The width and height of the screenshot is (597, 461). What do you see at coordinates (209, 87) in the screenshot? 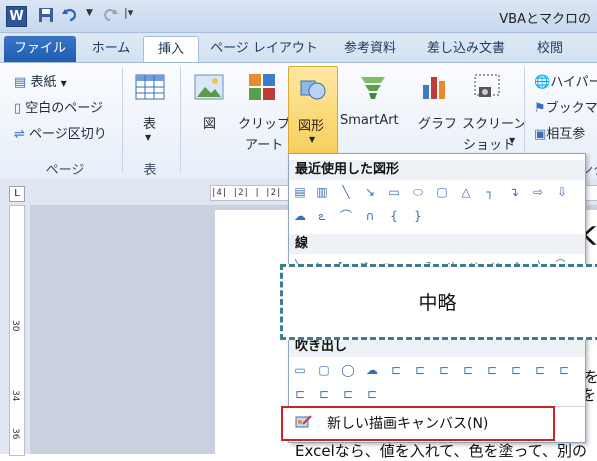
I see `picture-icon` at bounding box center [209, 87].